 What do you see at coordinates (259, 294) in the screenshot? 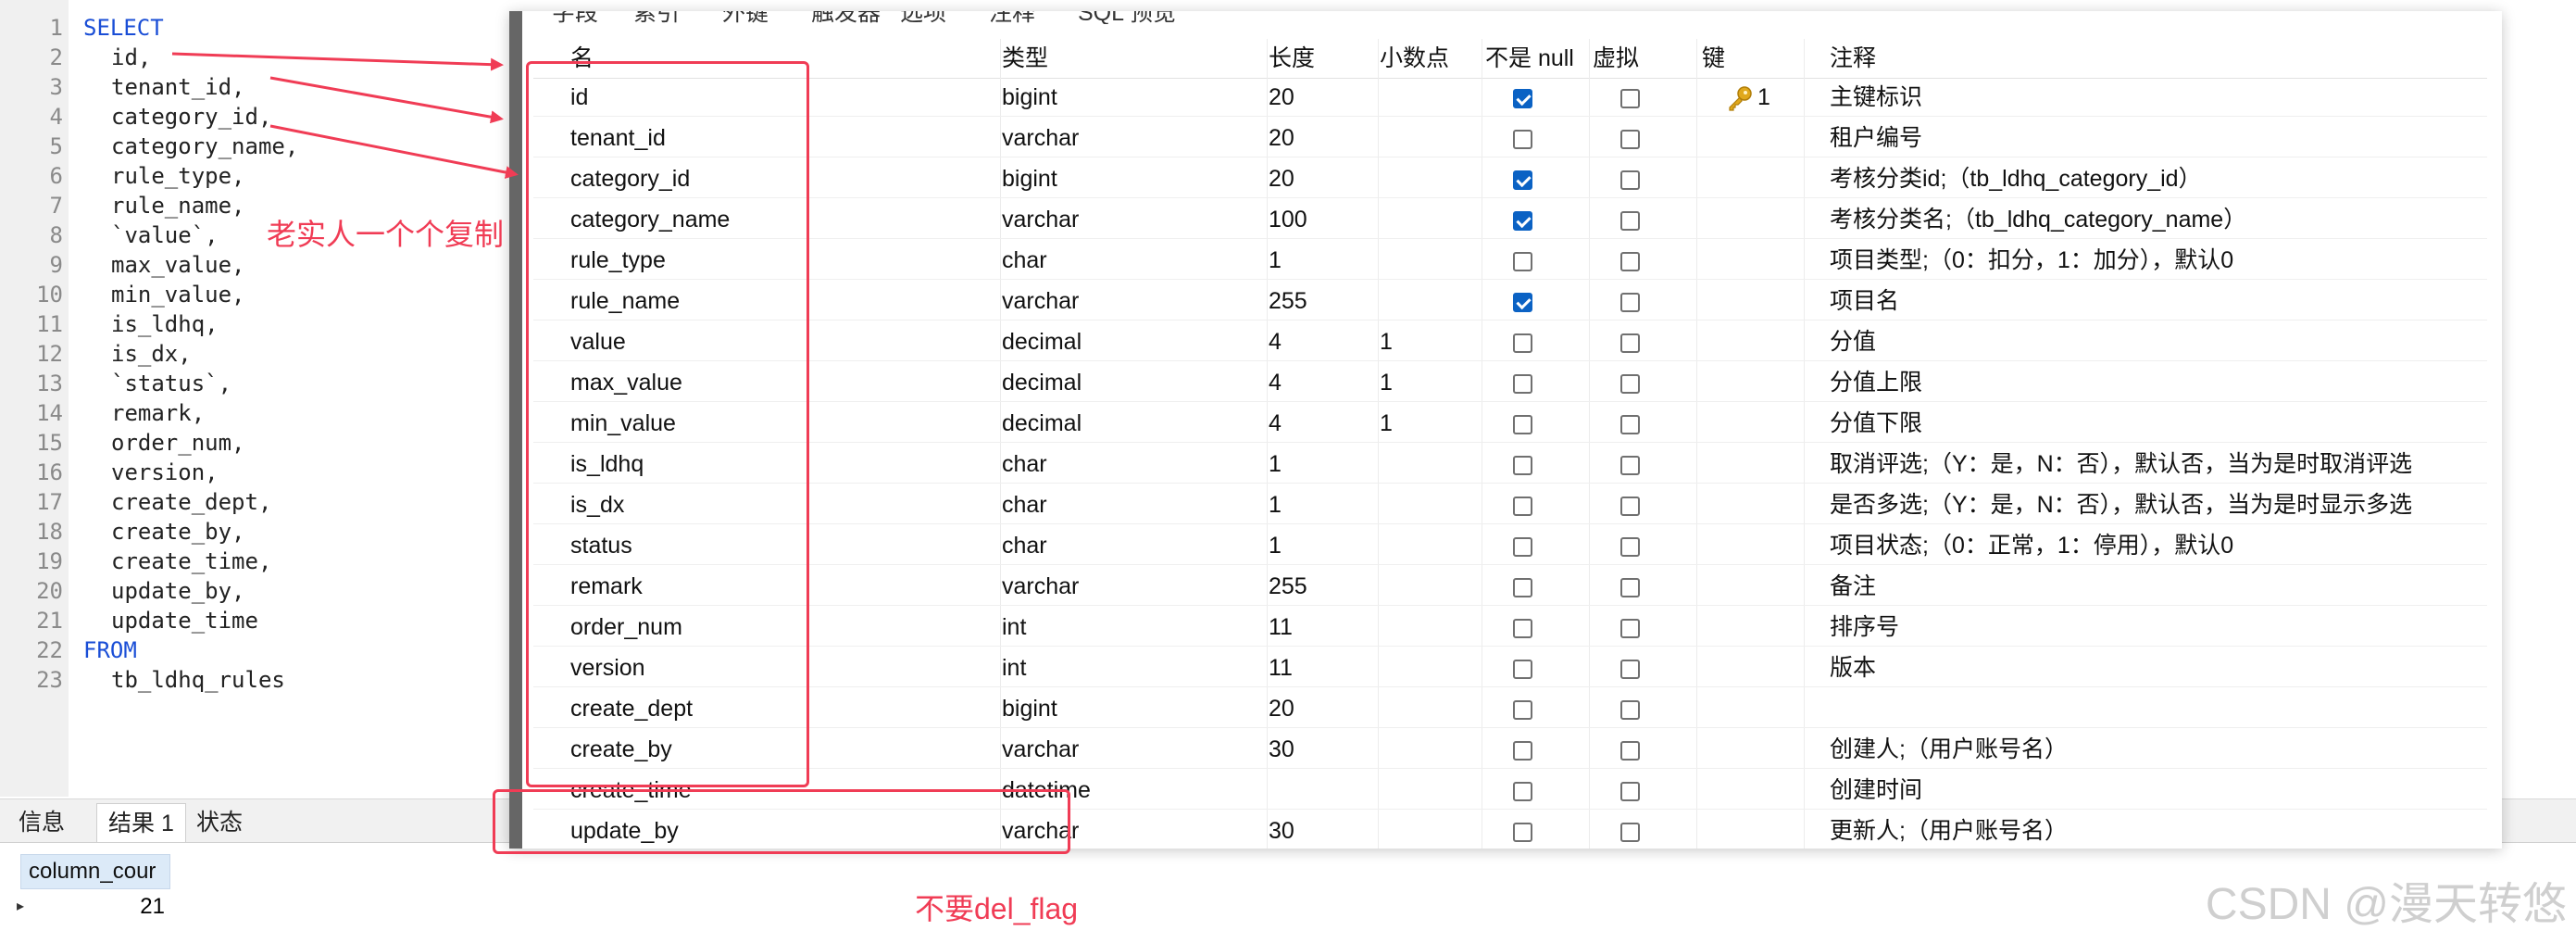
I see `code-line: 10 min_value,` at bounding box center [259, 294].